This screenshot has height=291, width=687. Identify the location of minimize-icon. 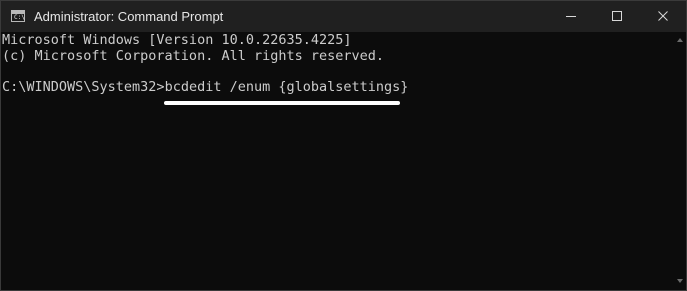
(571, 16).